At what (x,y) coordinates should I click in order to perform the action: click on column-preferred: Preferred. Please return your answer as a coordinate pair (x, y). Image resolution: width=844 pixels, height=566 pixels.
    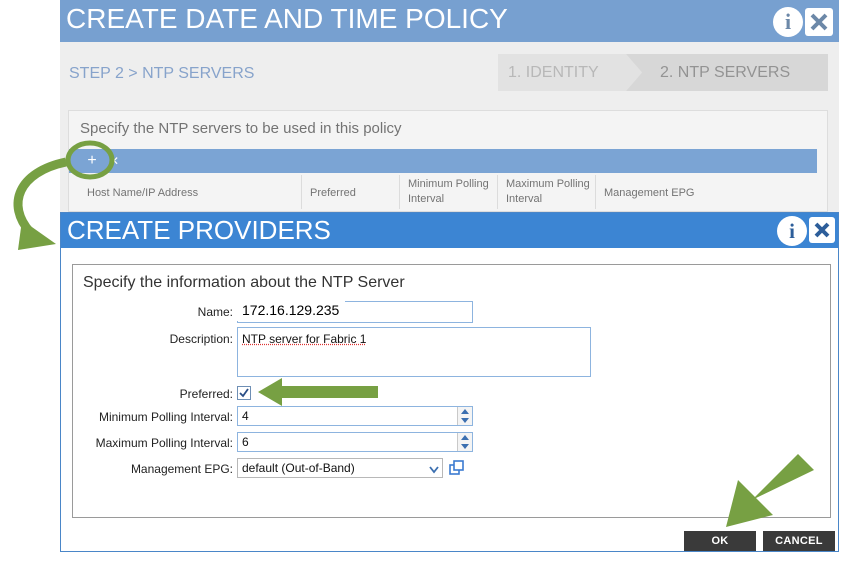
    Looking at the image, I should click on (350, 192).